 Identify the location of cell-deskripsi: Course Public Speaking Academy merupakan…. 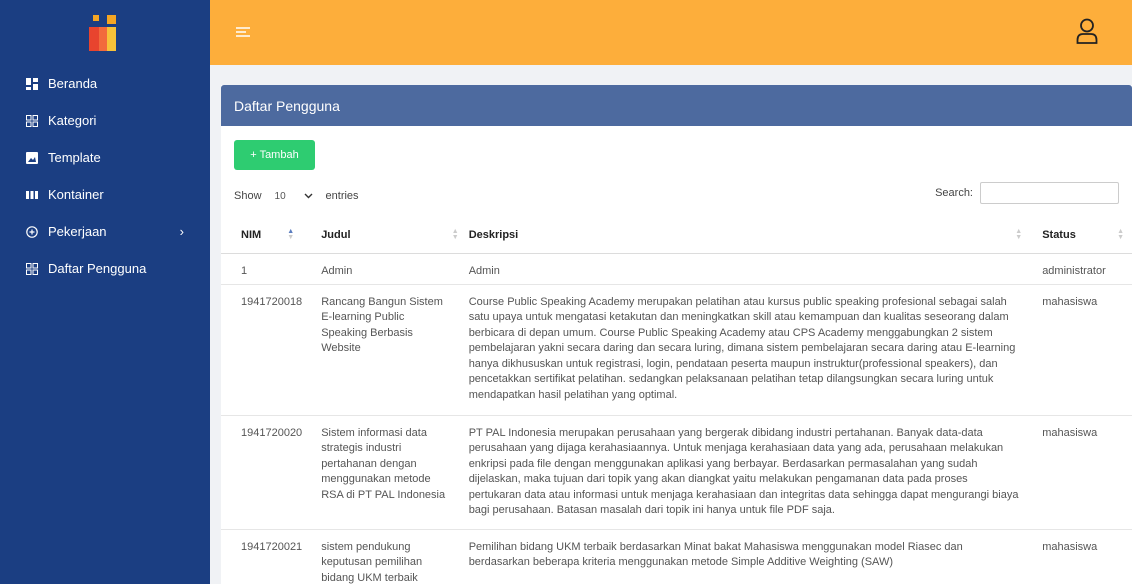
(748, 350).